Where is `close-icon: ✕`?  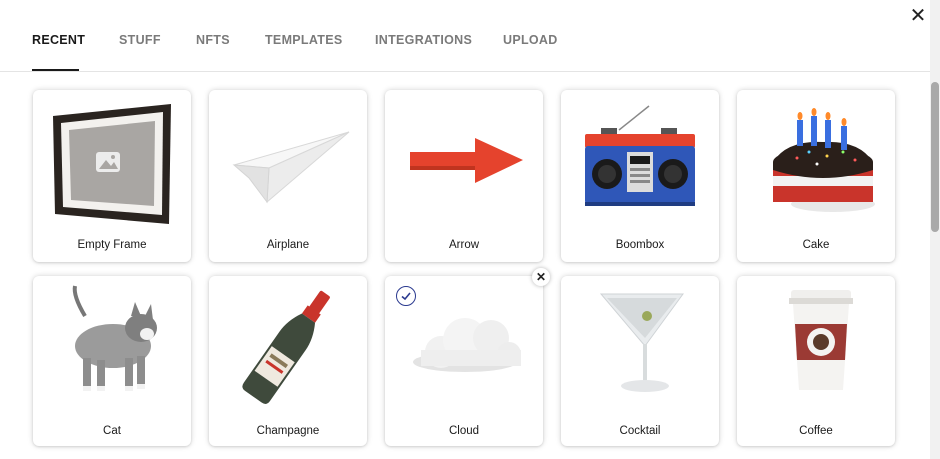 close-icon: ✕ is located at coordinates (541, 277).